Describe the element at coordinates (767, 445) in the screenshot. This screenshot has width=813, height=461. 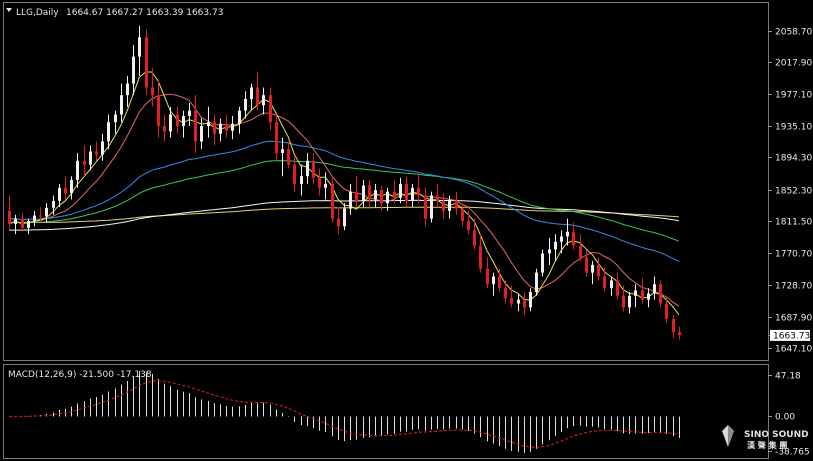
I see `logo-chinese: 漢 聲 集 團` at that location.